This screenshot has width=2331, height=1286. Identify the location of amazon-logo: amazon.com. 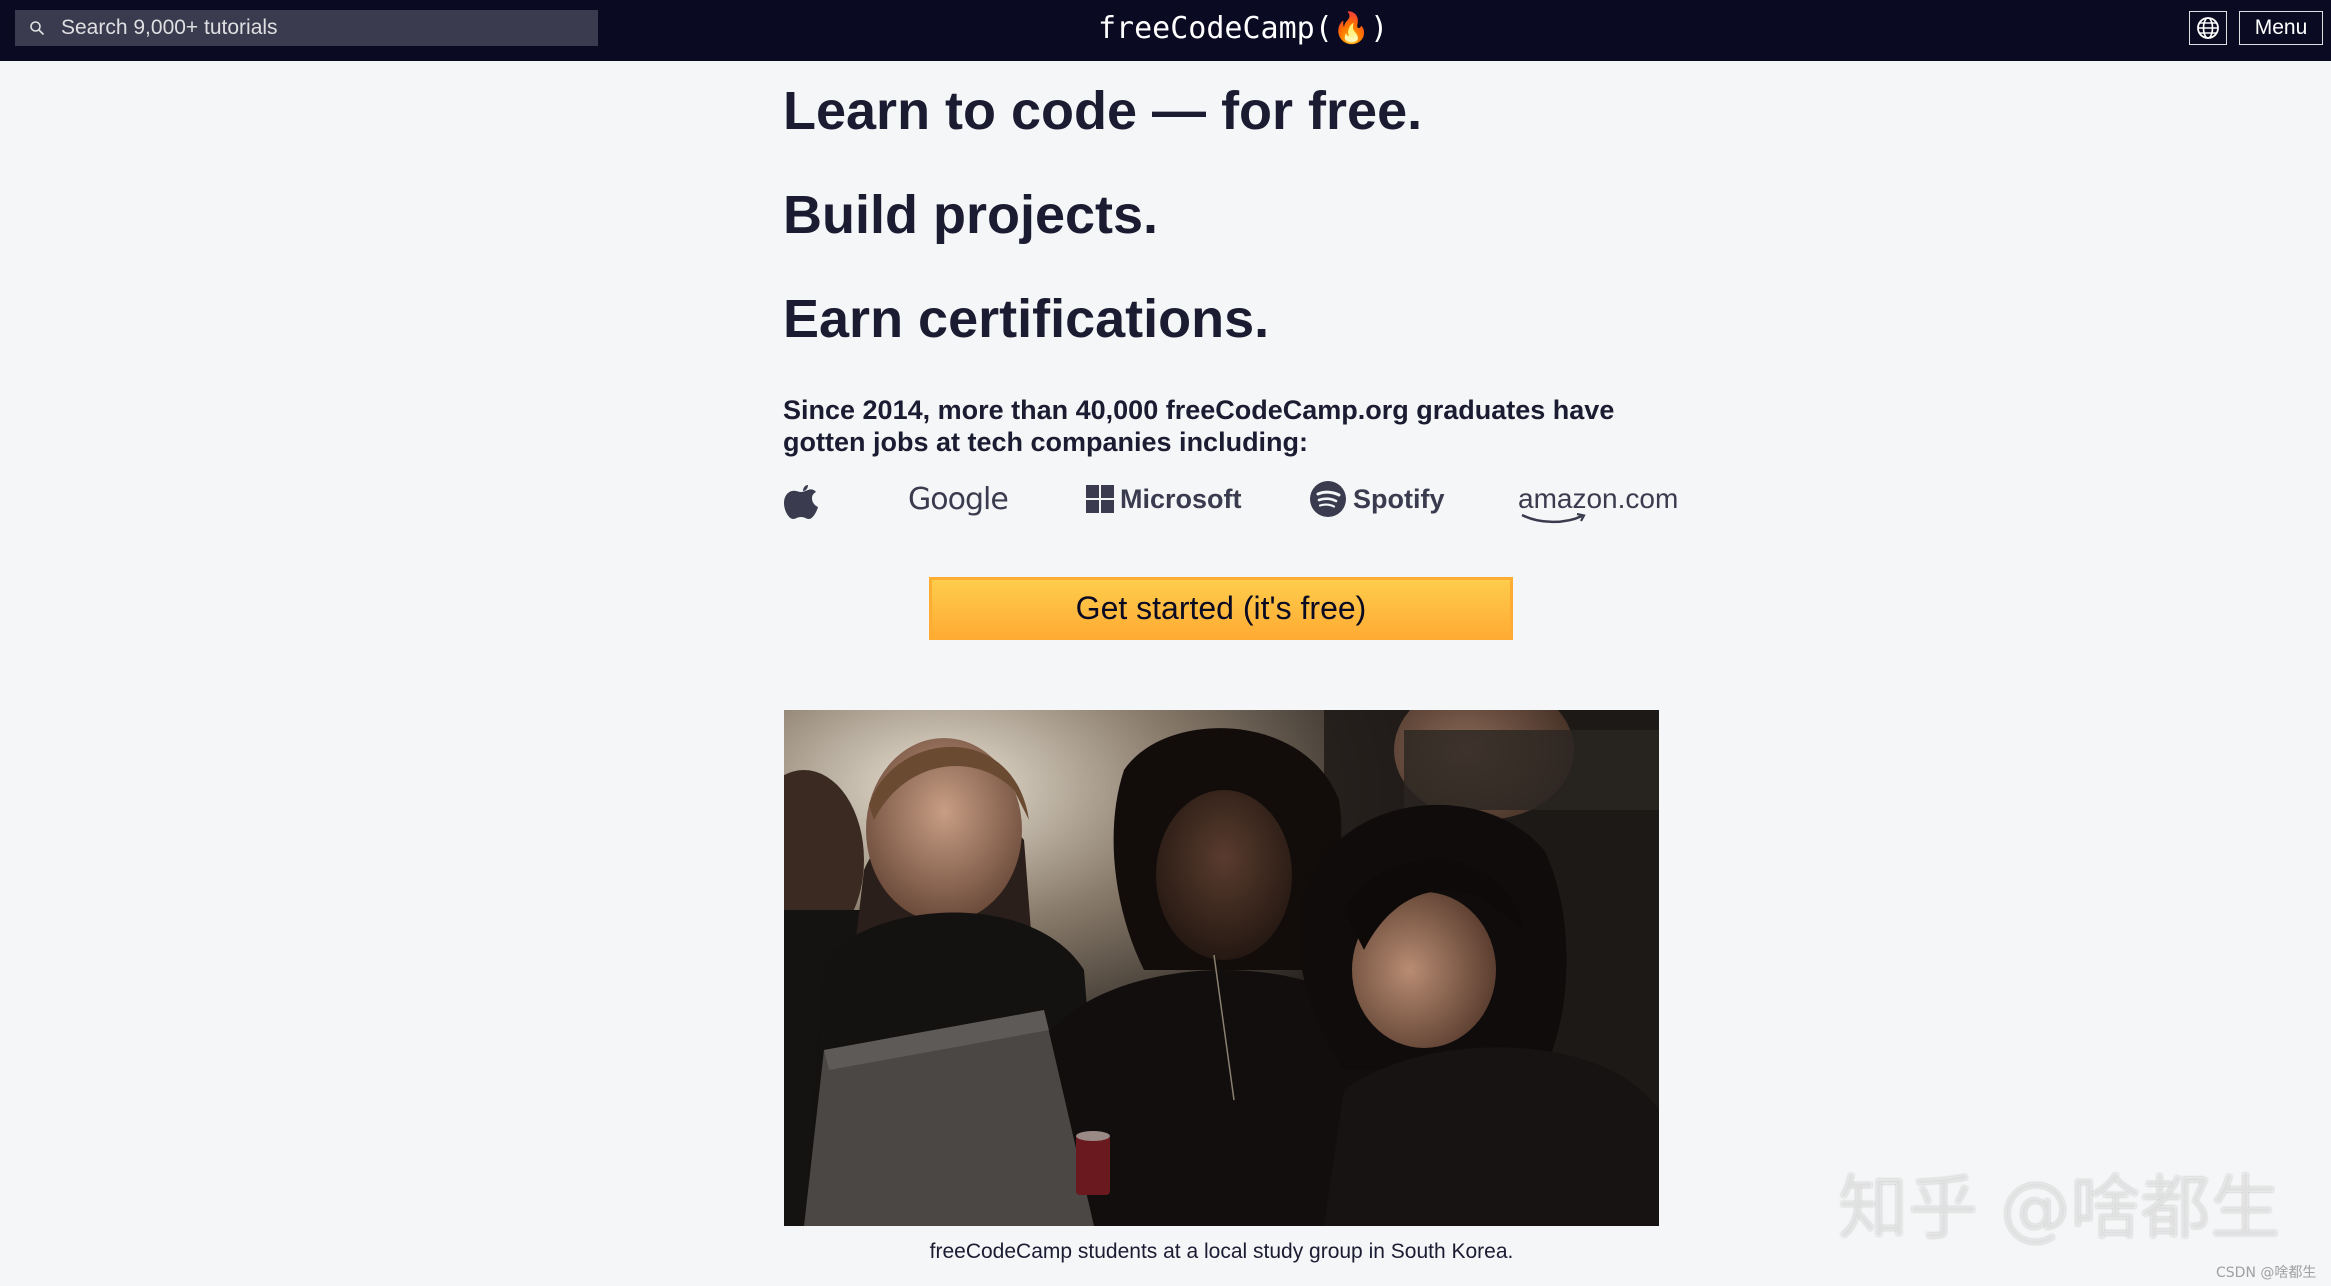
(1598, 499).